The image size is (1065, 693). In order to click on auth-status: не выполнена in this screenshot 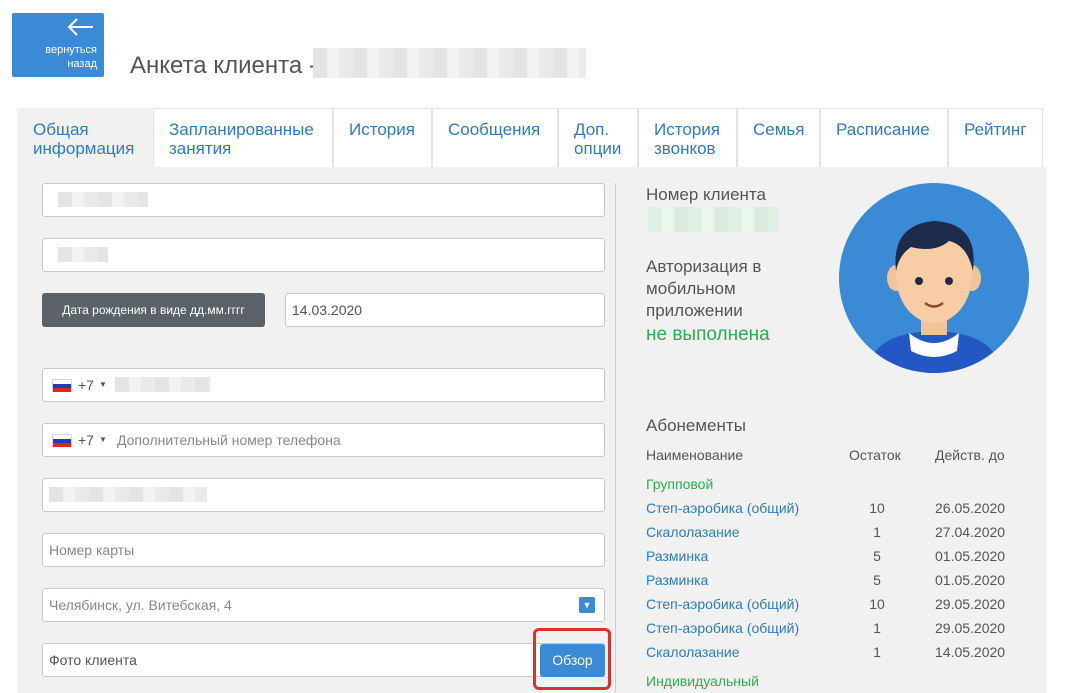, I will do `click(708, 334)`.